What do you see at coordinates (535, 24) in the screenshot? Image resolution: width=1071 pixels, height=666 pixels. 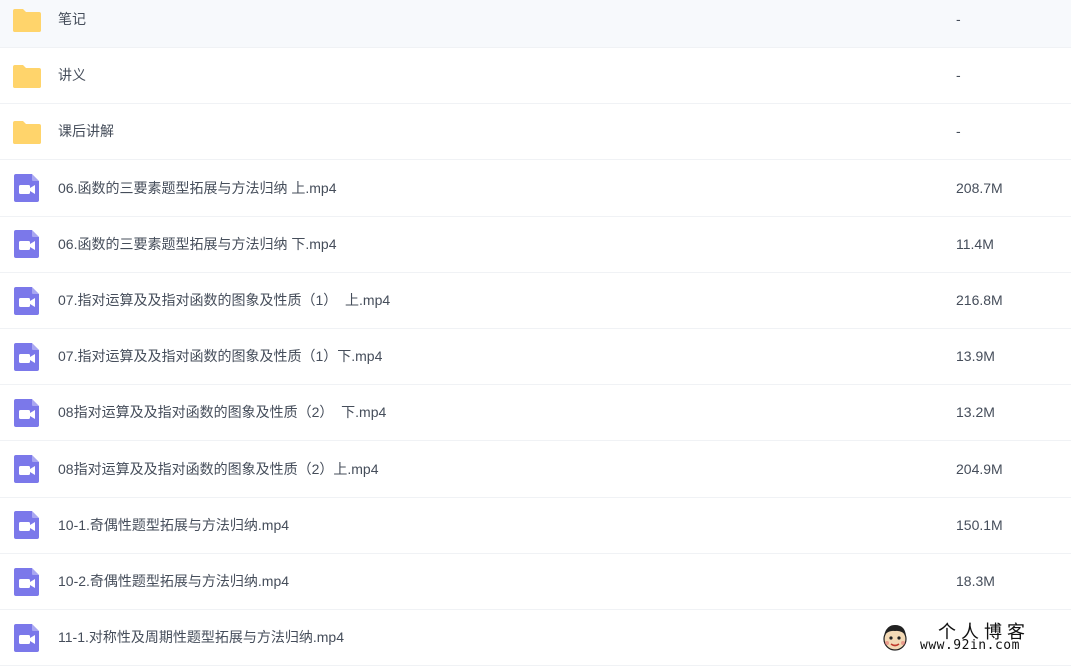 I see `folder-row: 笔记 -` at bounding box center [535, 24].